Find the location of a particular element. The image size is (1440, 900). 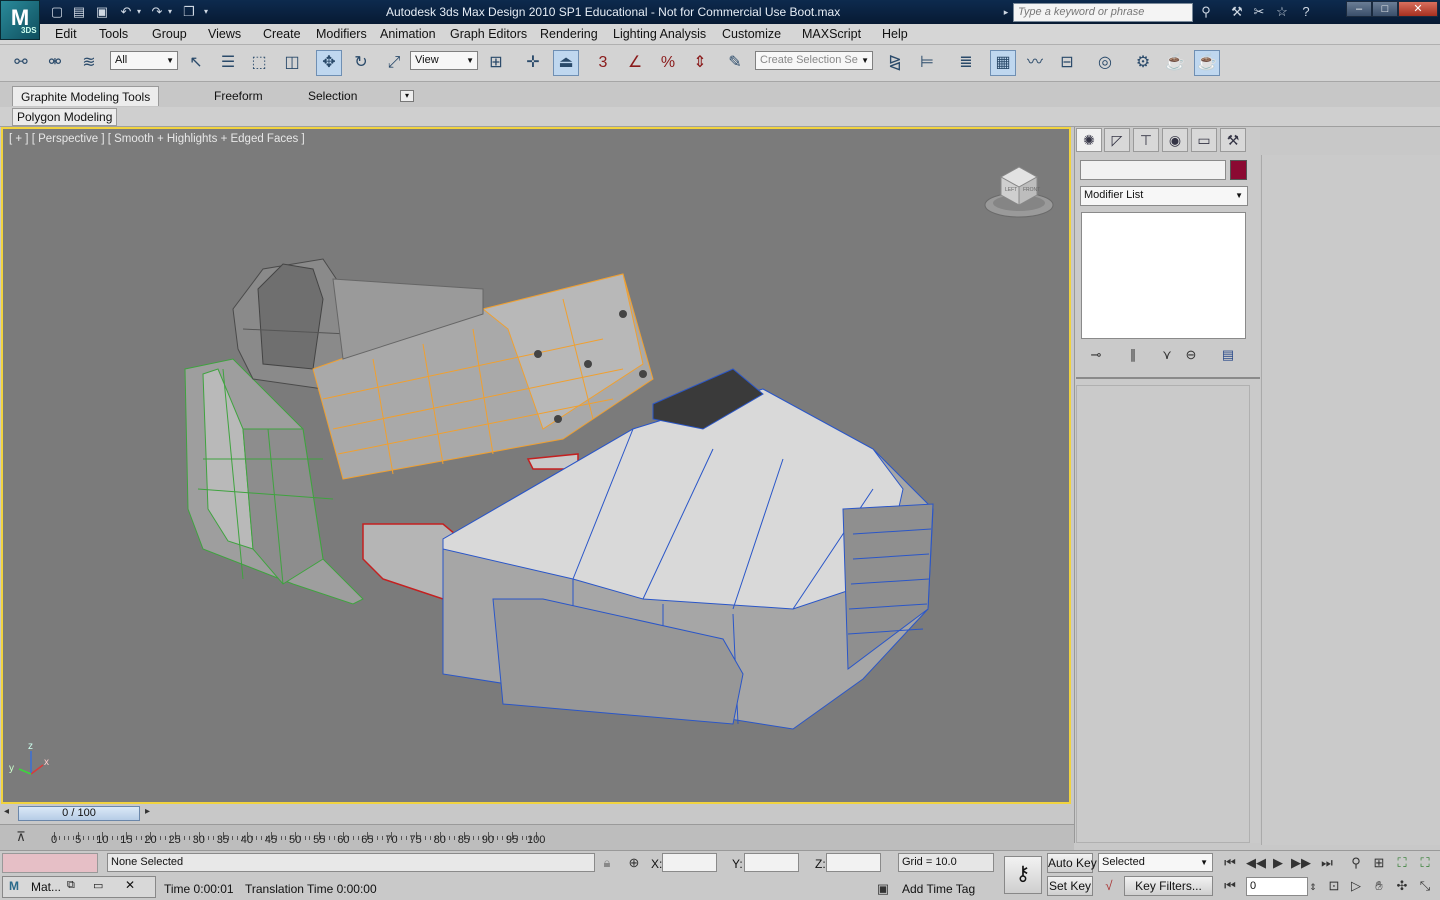

selection-lock-icon: 🔒︎ is located at coordinates (607, 863).